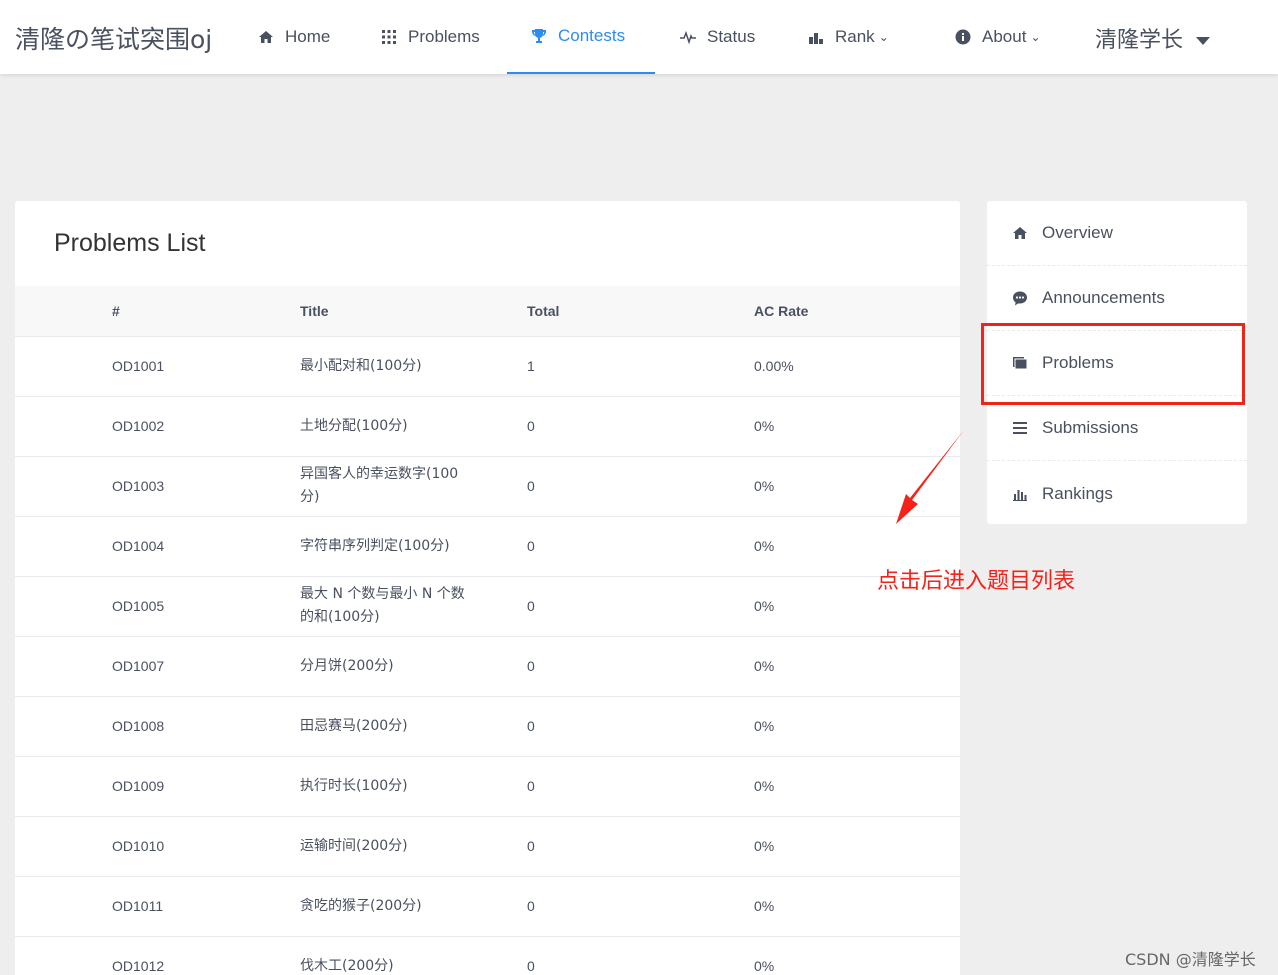 The image size is (1278, 975). I want to click on annotation-arrow-icon, so click(930, 477).